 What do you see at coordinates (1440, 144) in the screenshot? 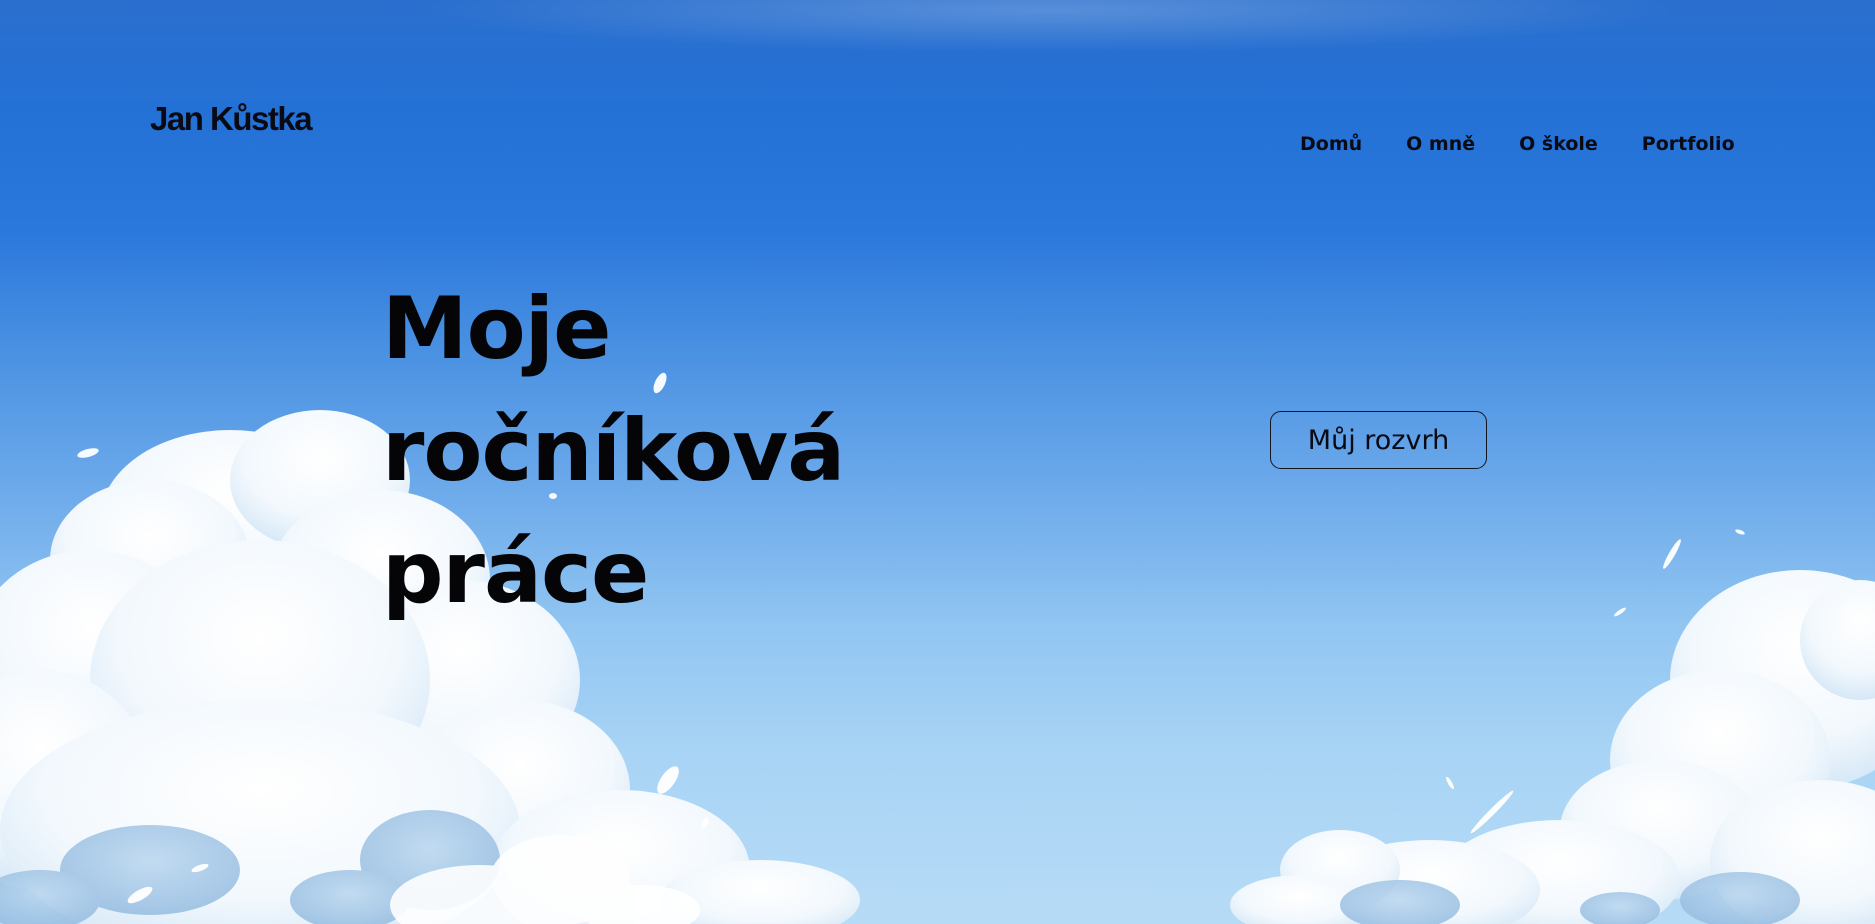
I see `nav-item-o-mne: O mně` at bounding box center [1440, 144].